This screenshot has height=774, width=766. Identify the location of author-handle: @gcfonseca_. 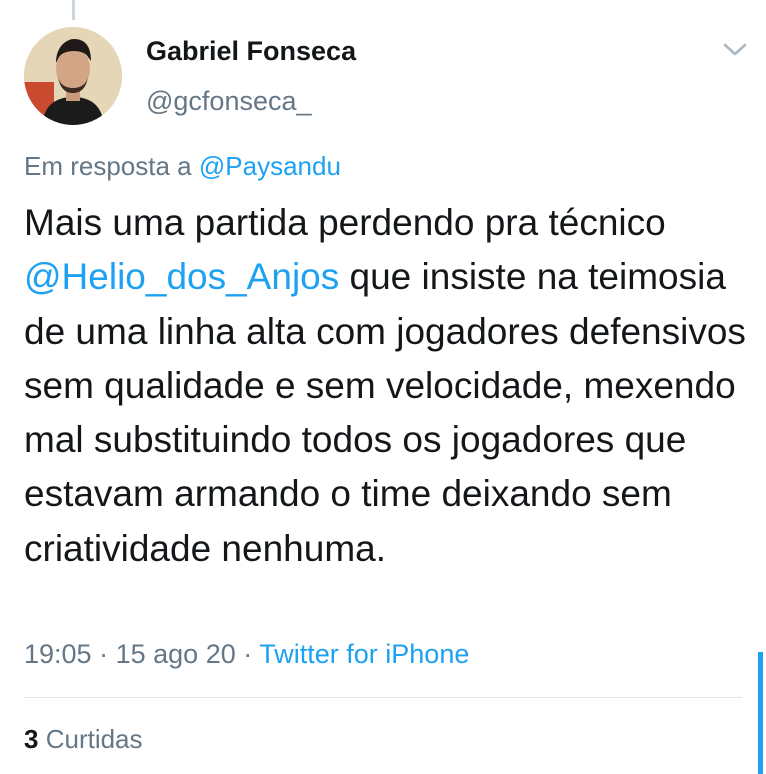
(229, 101).